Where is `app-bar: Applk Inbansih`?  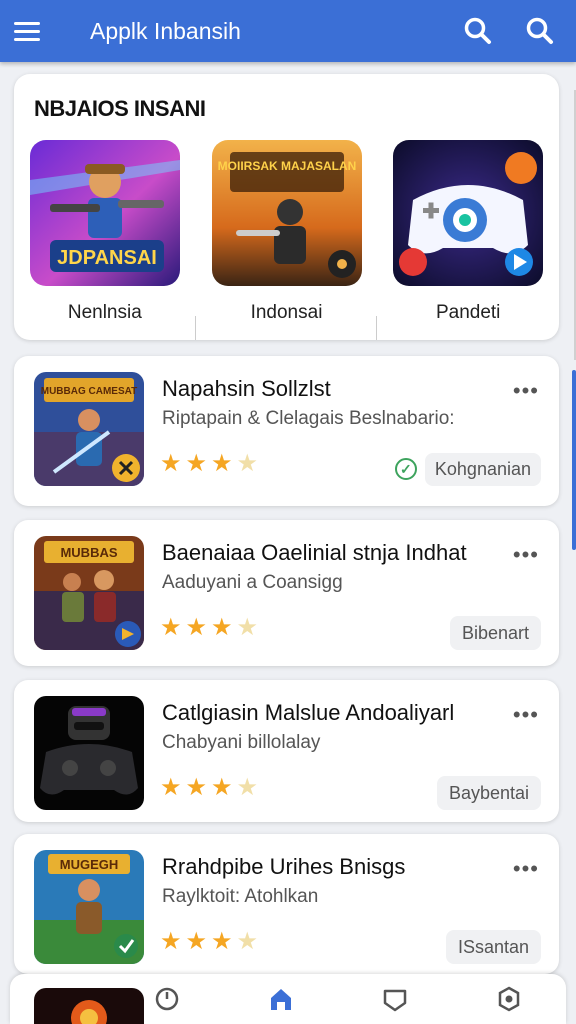 app-bar: Applk Inbansih is located at coordinates (288, 31).